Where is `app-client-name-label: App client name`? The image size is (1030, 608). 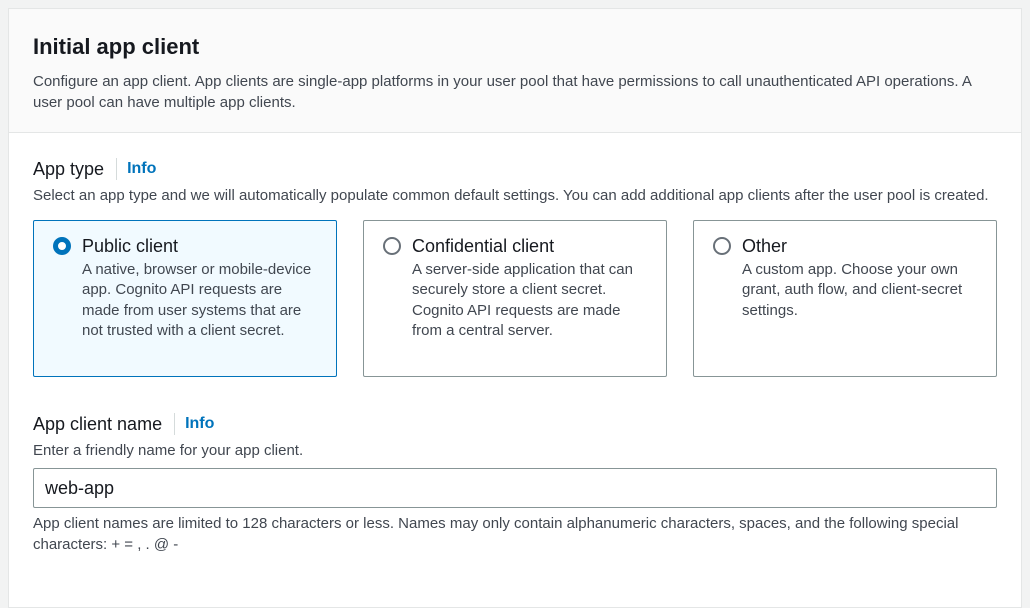 app-client-name-label: App client name is located at coordinates (98, 424).